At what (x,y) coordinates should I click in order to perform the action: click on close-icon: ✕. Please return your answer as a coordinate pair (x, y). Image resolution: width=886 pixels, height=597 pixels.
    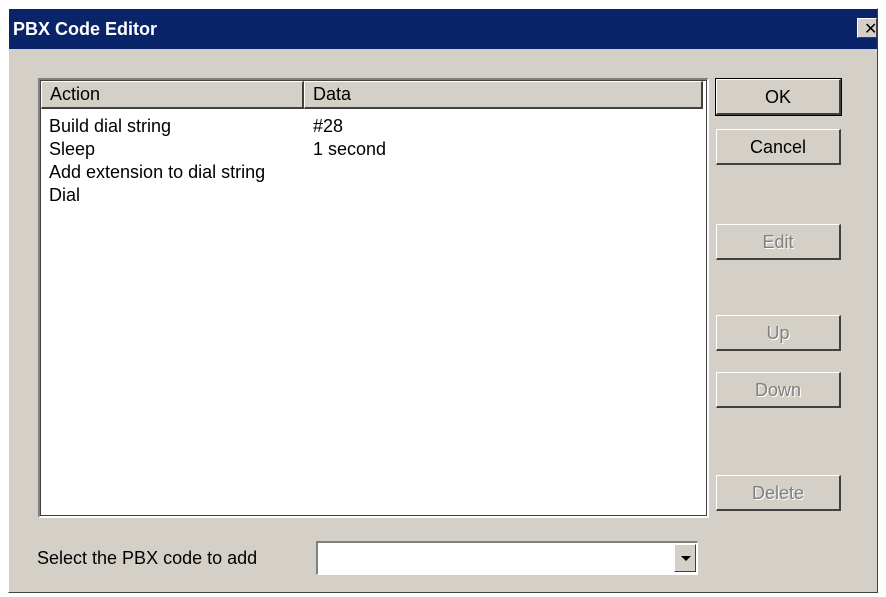
    Looking at the image, I should click on (871, 28).